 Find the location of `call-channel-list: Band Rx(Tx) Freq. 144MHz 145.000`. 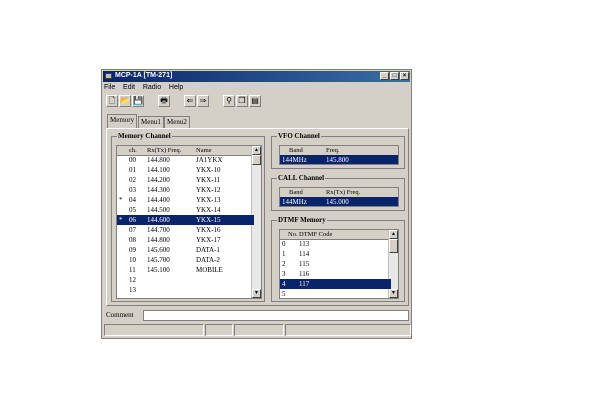

call-channel-list: Band Rx(Tx) Freq. 144MHz 145.000 is located at coordinates (339, 197).